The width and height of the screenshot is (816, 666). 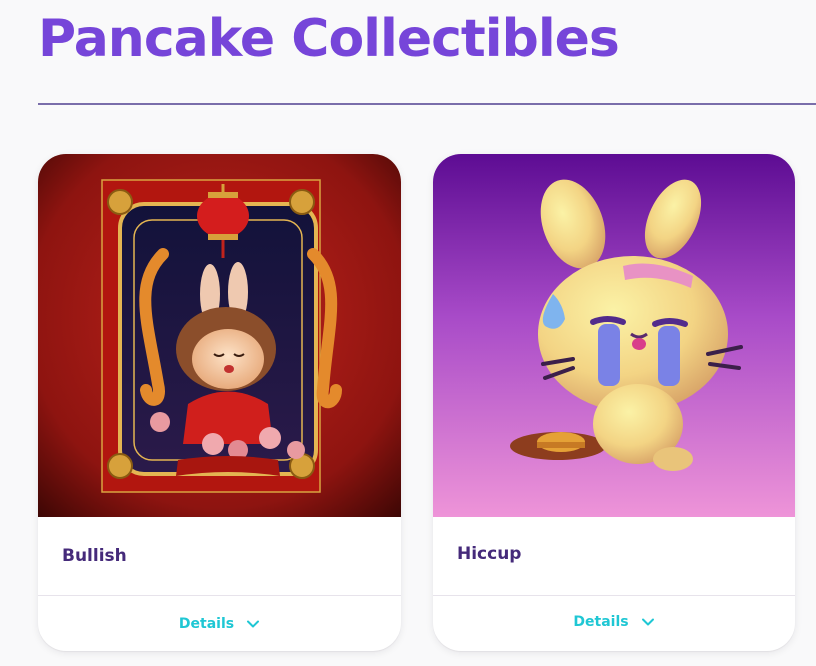 What do you see at coordinates (427, 104) in the screenshot?
I see `title-divider` at bounding box center [427, 104].